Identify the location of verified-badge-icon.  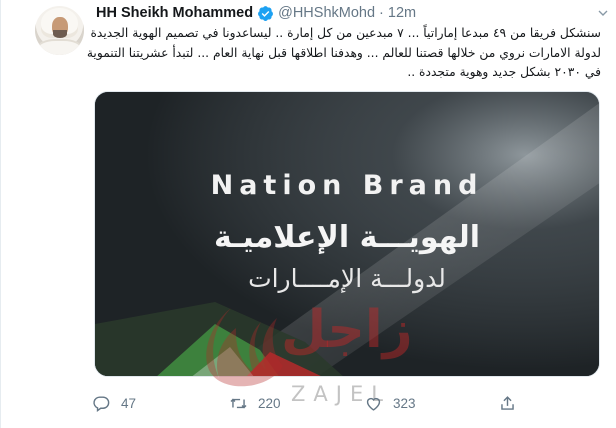
(265, 13).